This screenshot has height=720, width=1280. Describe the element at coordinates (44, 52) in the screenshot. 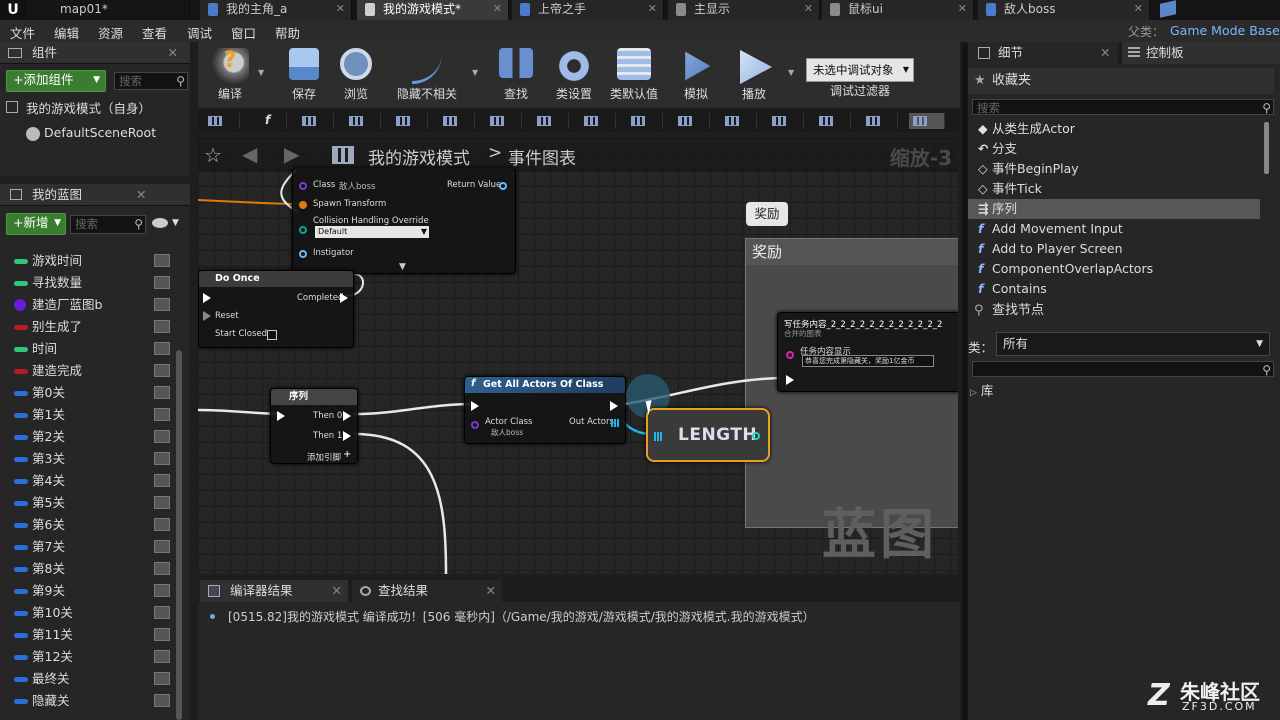

I see `components-tab-label: 组件` at that location.